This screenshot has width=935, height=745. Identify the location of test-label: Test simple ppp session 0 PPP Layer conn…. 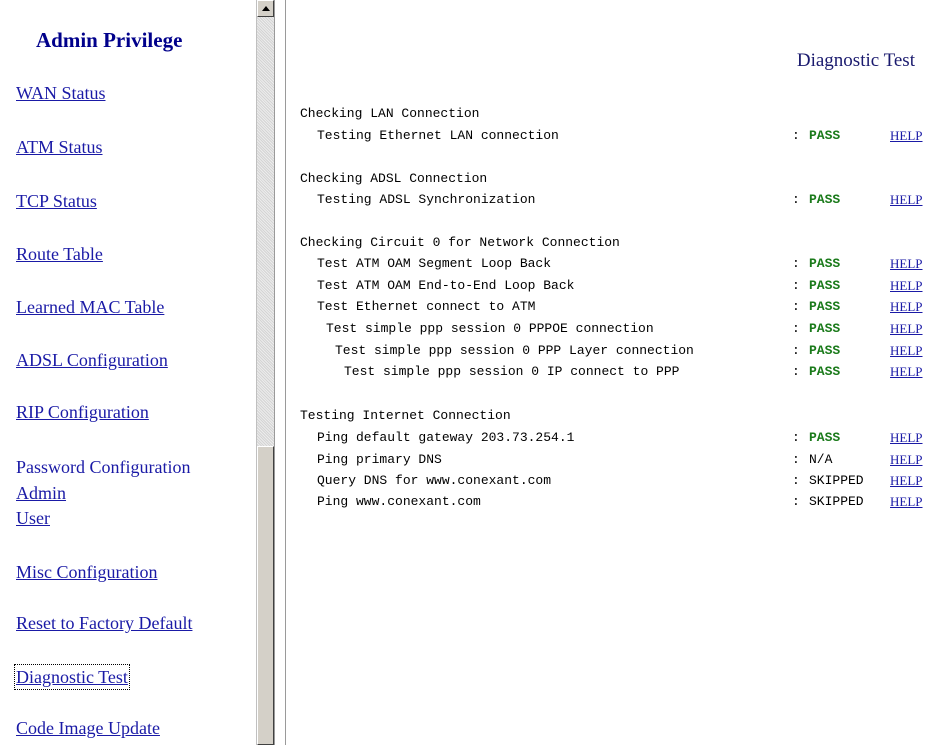
(514, 350).